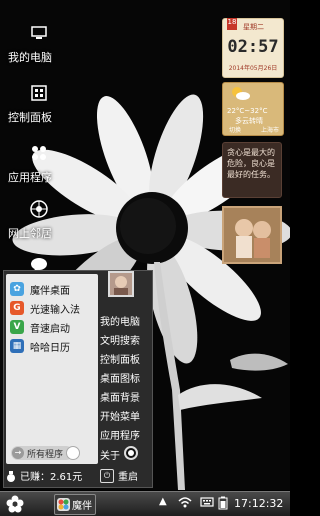  What do you see at coordinates (50, 329) in the screenshot?
I see `app-label: 音速启动` at bounding box center [50, 329].